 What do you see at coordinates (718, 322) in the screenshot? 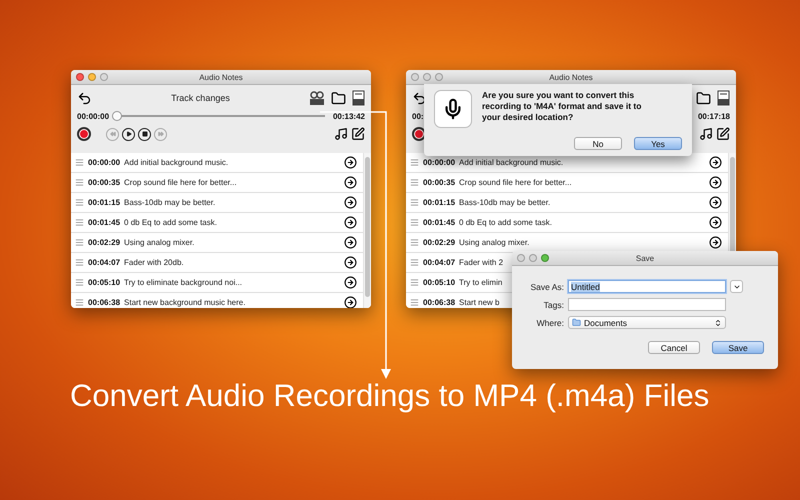
I see `updown-arrows-icon` at bounding box center [718, 322].